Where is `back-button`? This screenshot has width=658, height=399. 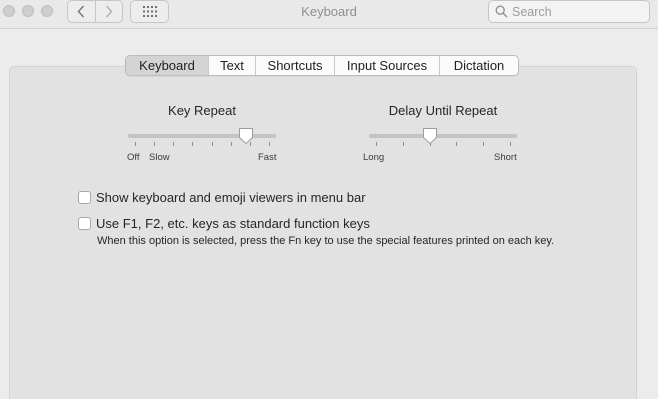
back-button is located at coordinates (81, 11).